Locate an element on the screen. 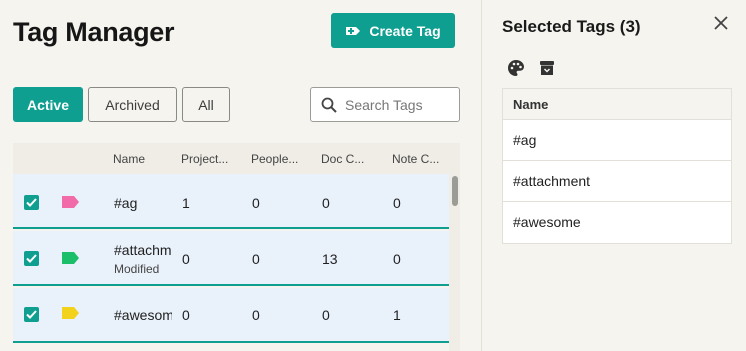 The height and width of the screenshot is (351, 746). search-input is located at coordinates (395, 104).